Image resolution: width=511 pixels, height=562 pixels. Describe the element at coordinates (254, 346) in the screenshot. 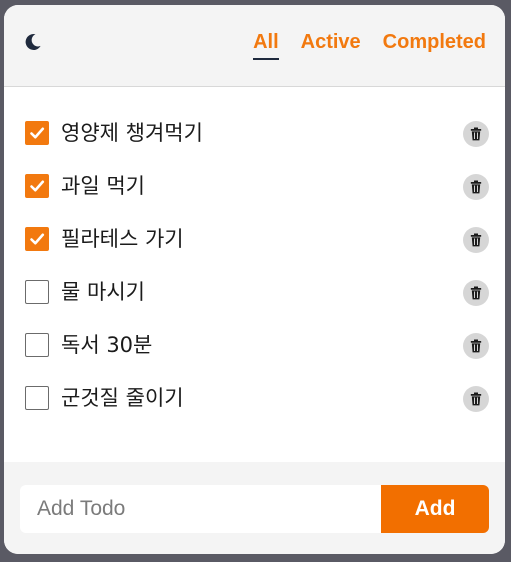

I see `todo-item: 독서 30분` at that location.